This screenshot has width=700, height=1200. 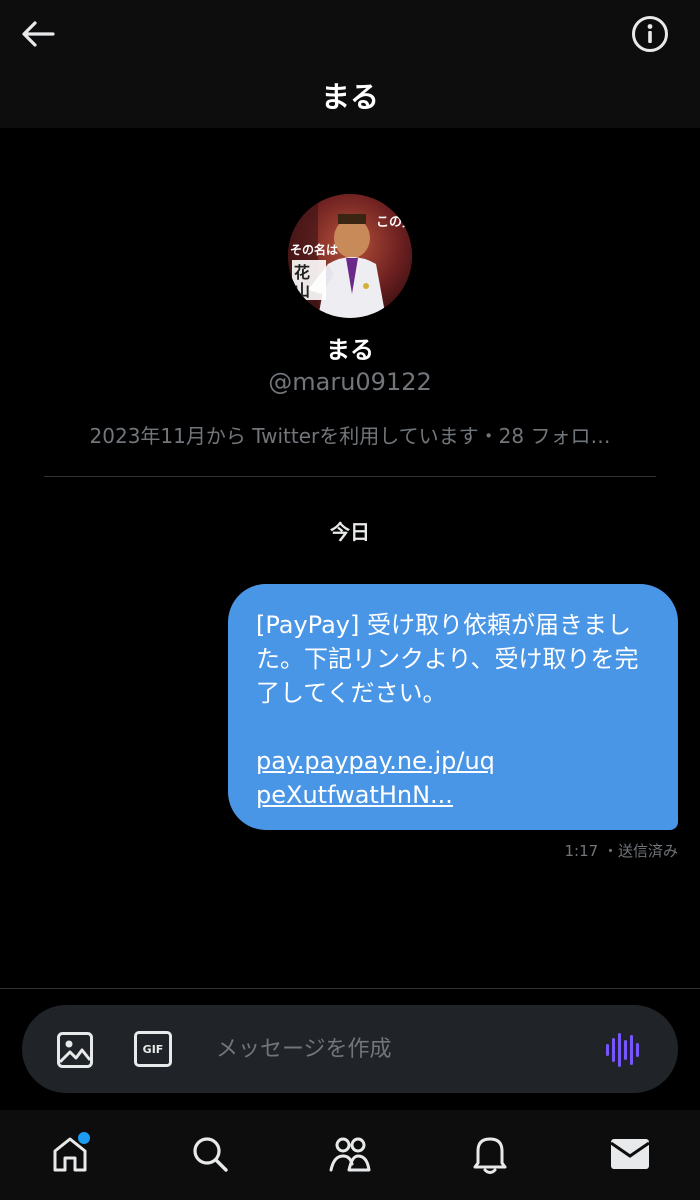 What do you see at coordinates (153, 1049) in the screenshot?
I see `gif-button: GIF` at bounding box center [153, 1049].